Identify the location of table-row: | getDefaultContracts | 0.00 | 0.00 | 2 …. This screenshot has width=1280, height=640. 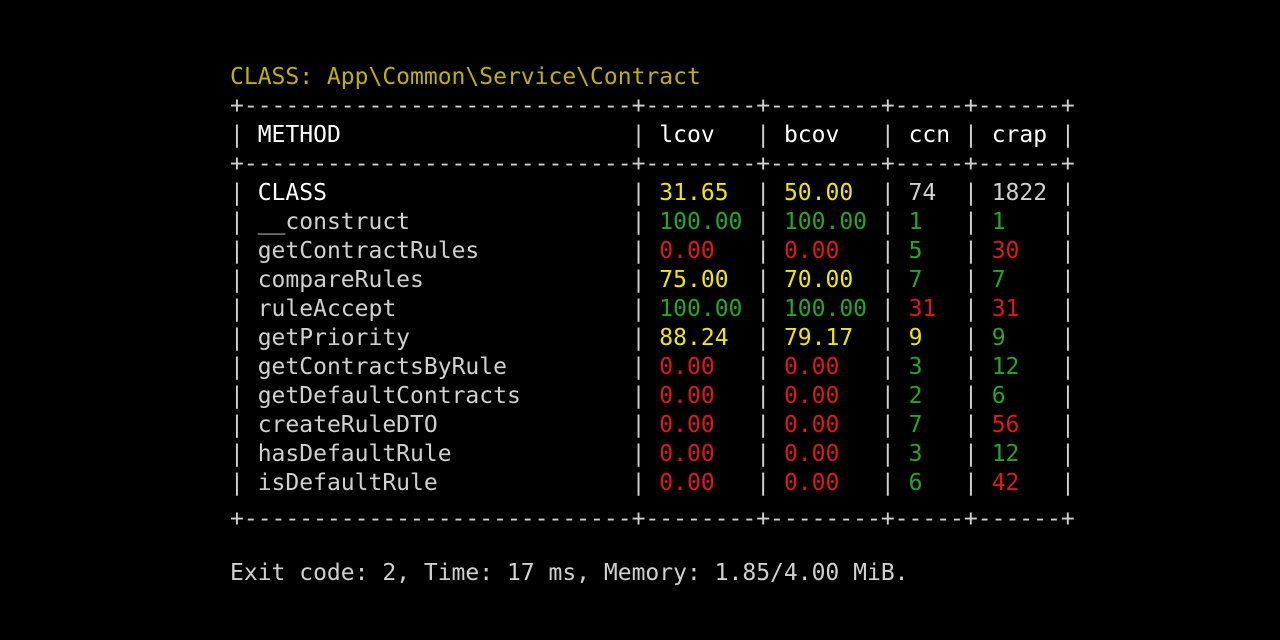
(652, 396).